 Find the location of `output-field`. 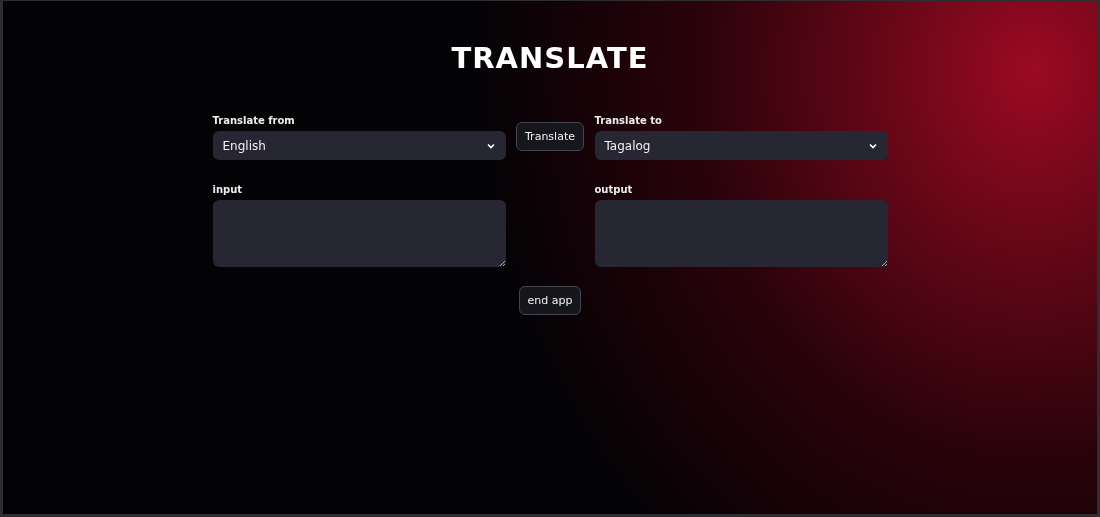

output-field is located at coordinates (741, 233).